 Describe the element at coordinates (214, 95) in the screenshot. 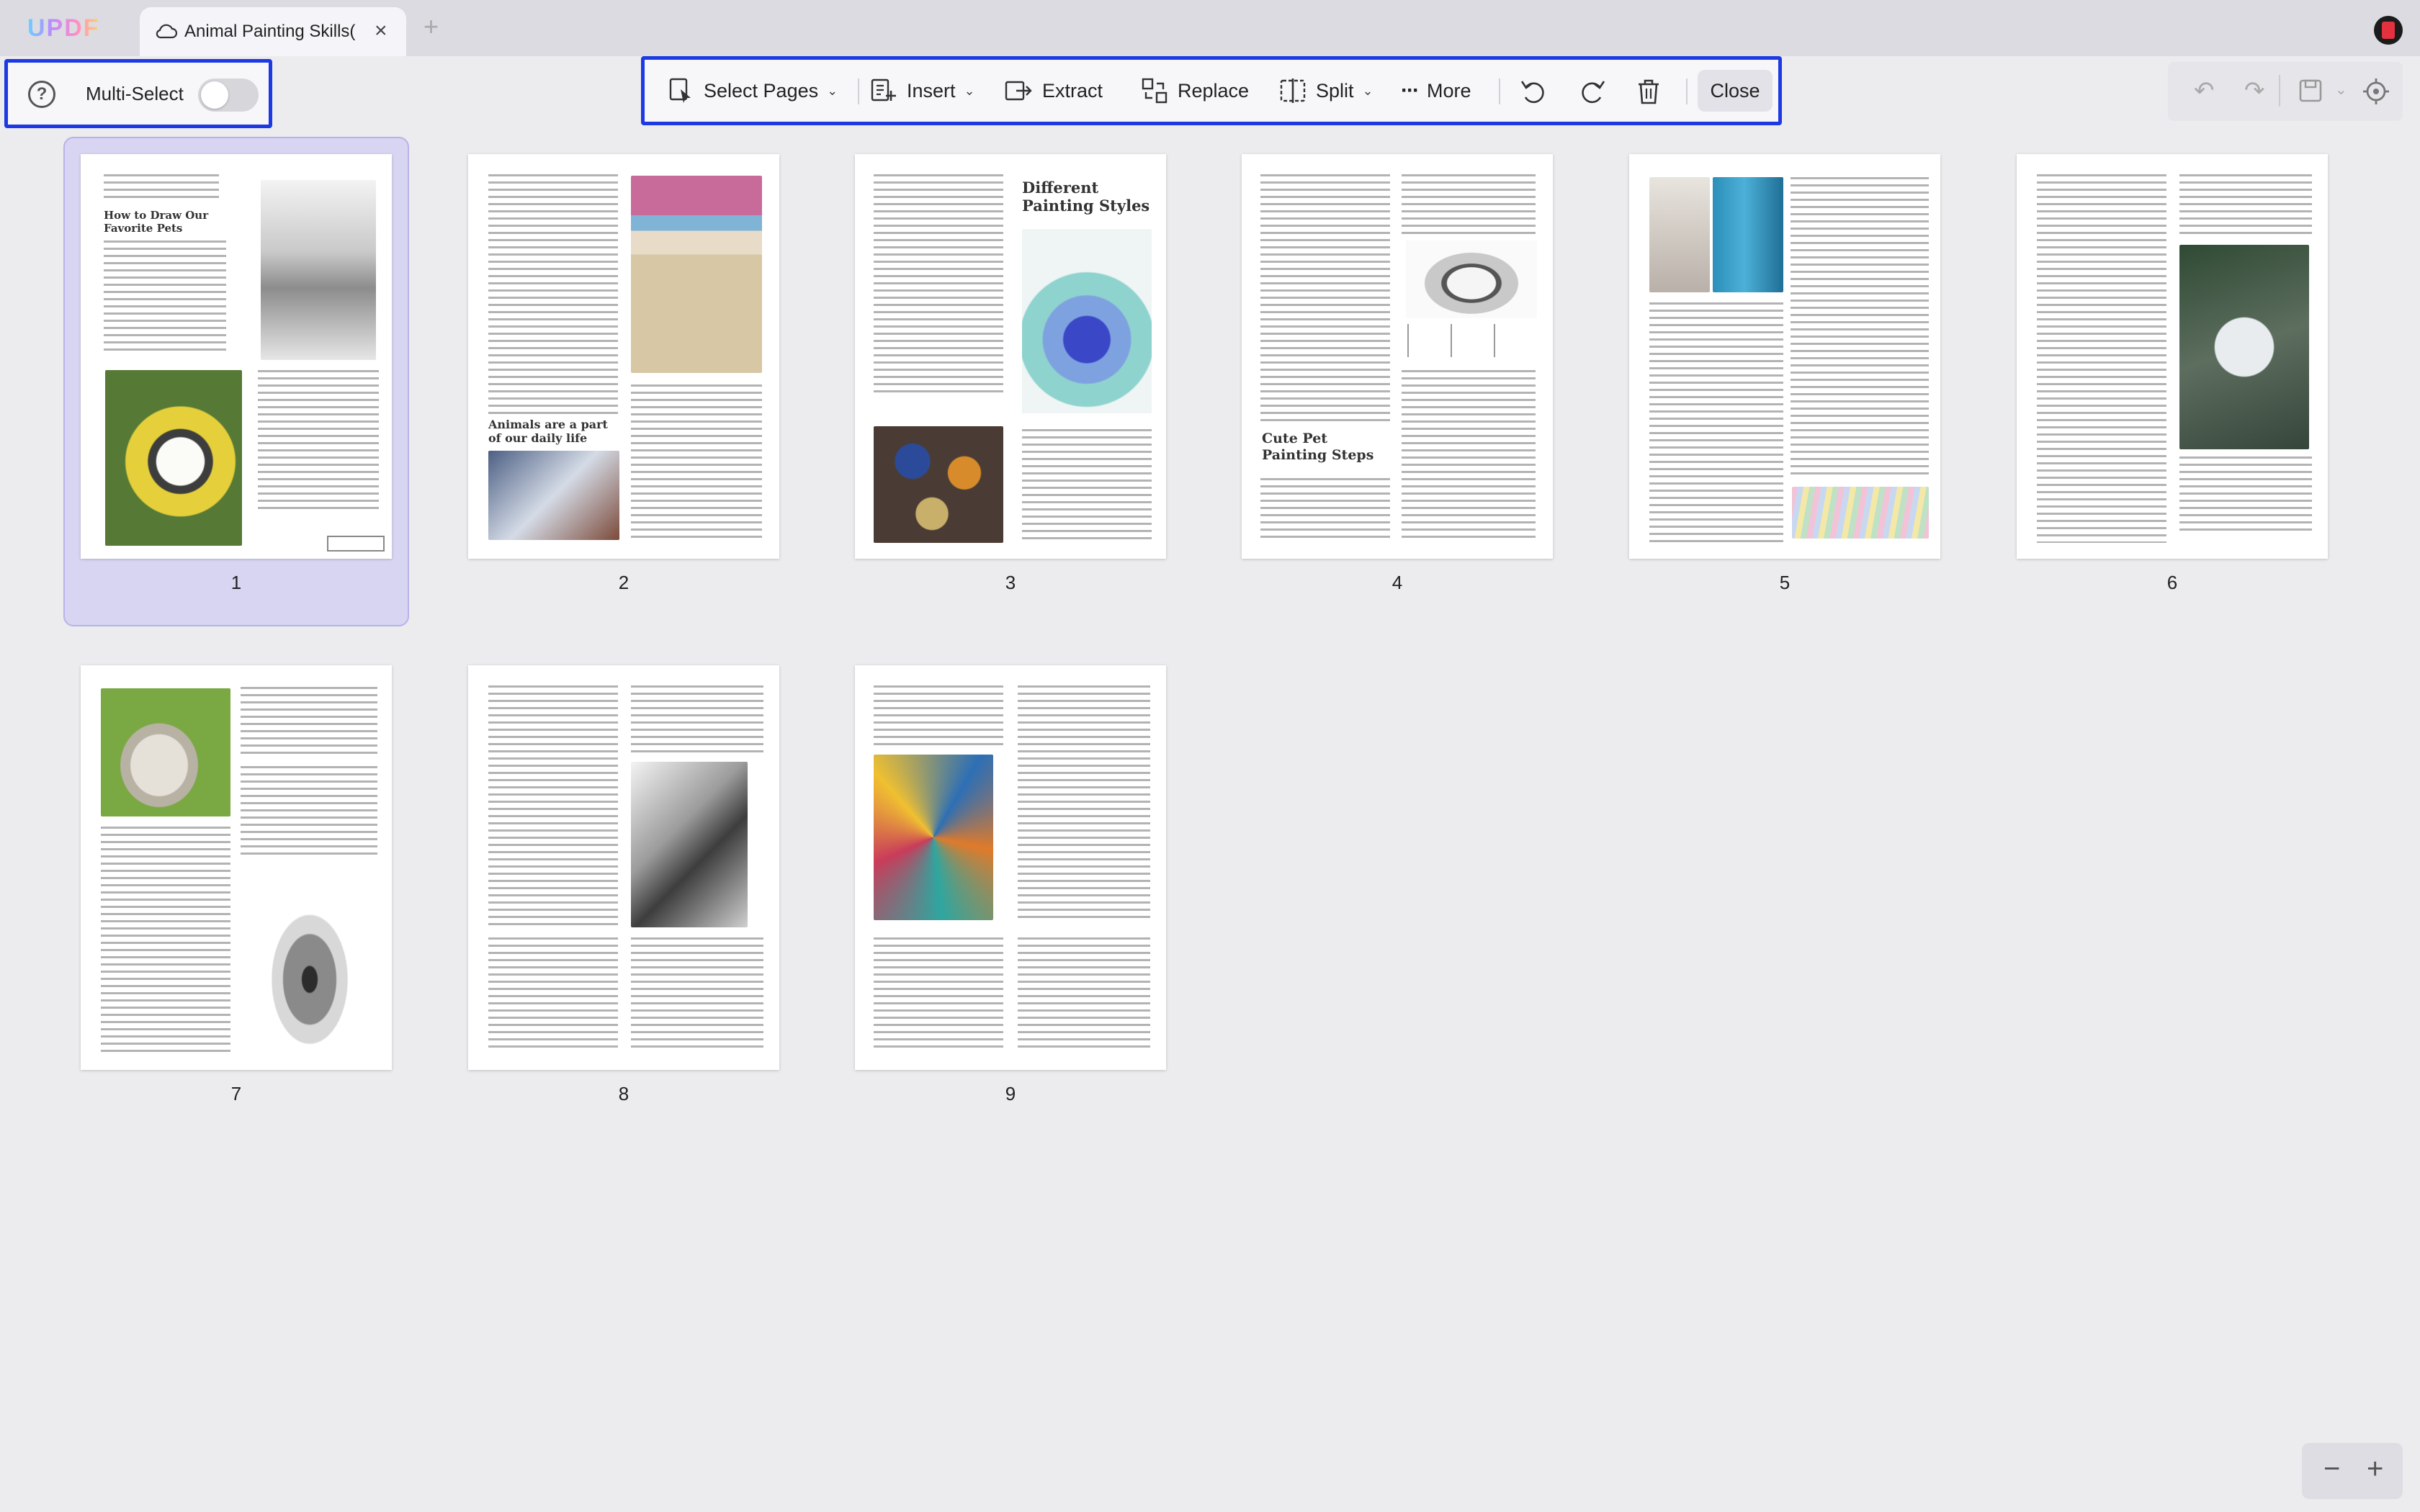

I see `toggle-knob` at that location.